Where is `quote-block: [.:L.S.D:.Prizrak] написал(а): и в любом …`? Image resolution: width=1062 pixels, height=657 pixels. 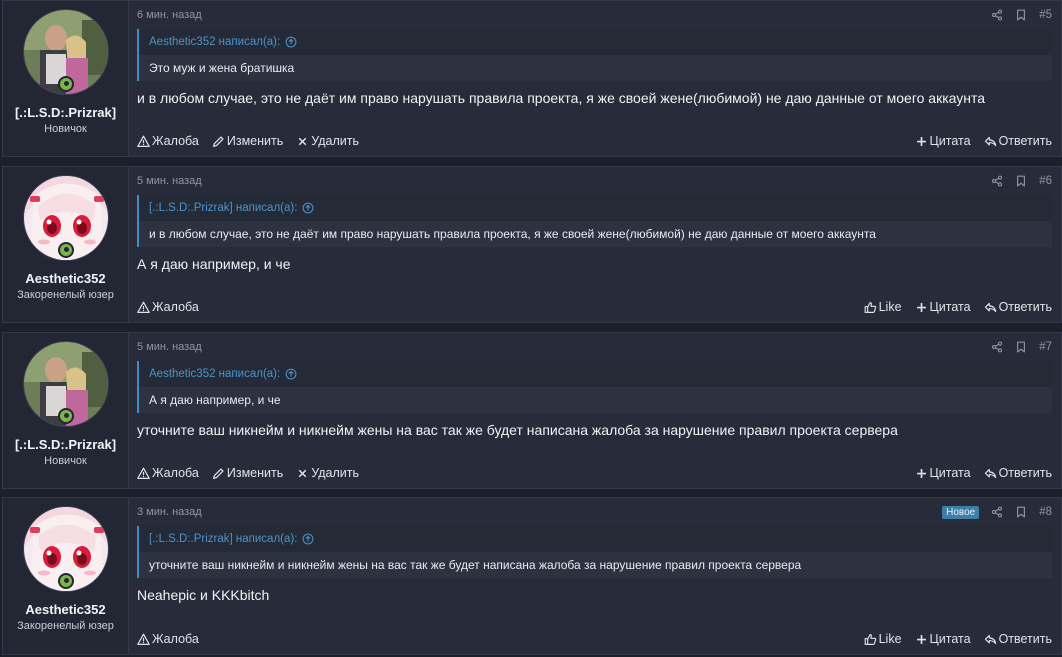 quote-block: [.:L.S.D:.Prizrak] написал(а): и в любом … is located at coordinates (594, 221).